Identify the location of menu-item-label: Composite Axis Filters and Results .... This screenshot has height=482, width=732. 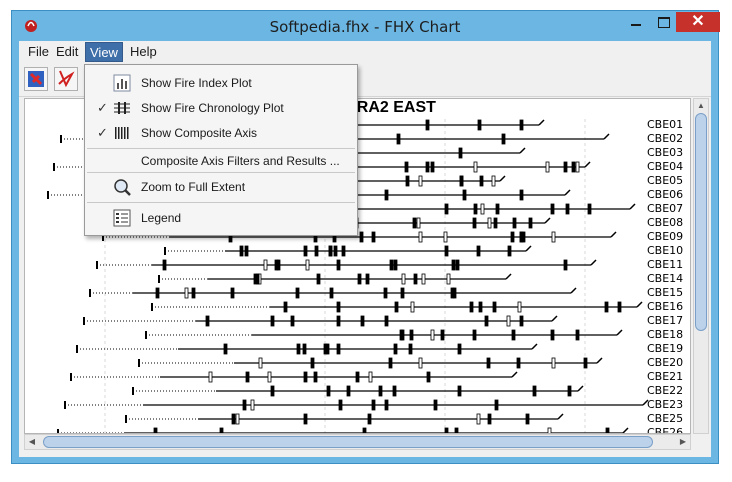
(240, 161).